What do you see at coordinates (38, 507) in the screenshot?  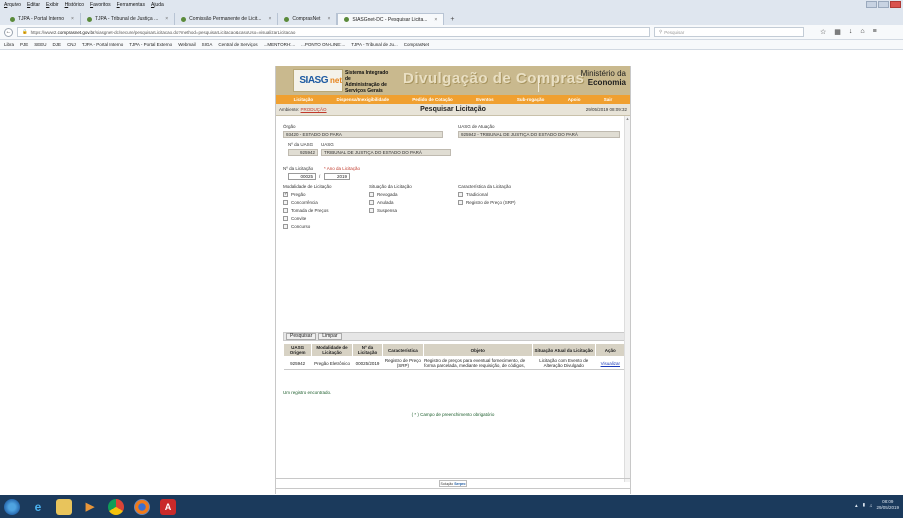 I see `internet-explorer-icon: e` at bounding box center [38, 507].